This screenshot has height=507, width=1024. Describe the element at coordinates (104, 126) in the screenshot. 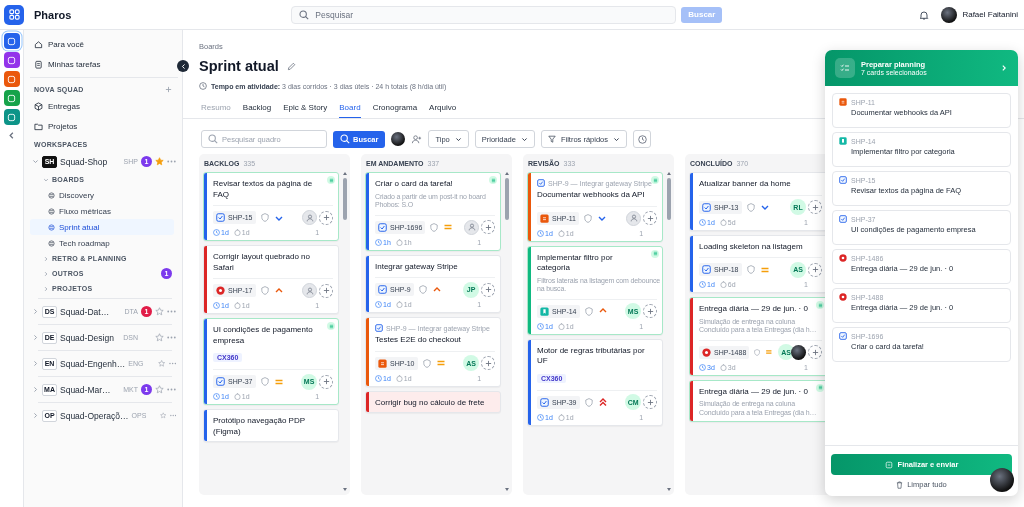

I see `nav-item: Projetos` at that location.